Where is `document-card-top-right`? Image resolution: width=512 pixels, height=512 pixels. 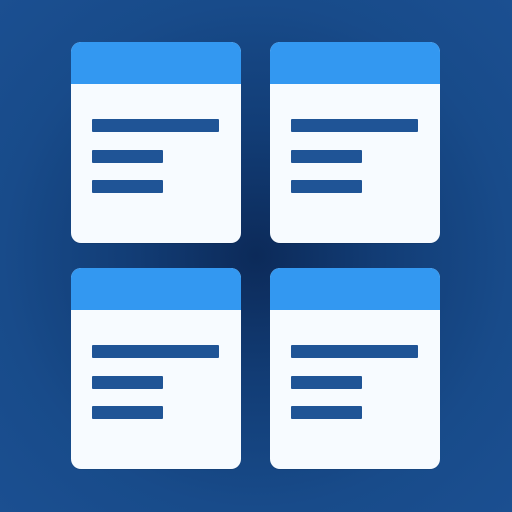 document-card-top-right is located at coordinates (355, 142).